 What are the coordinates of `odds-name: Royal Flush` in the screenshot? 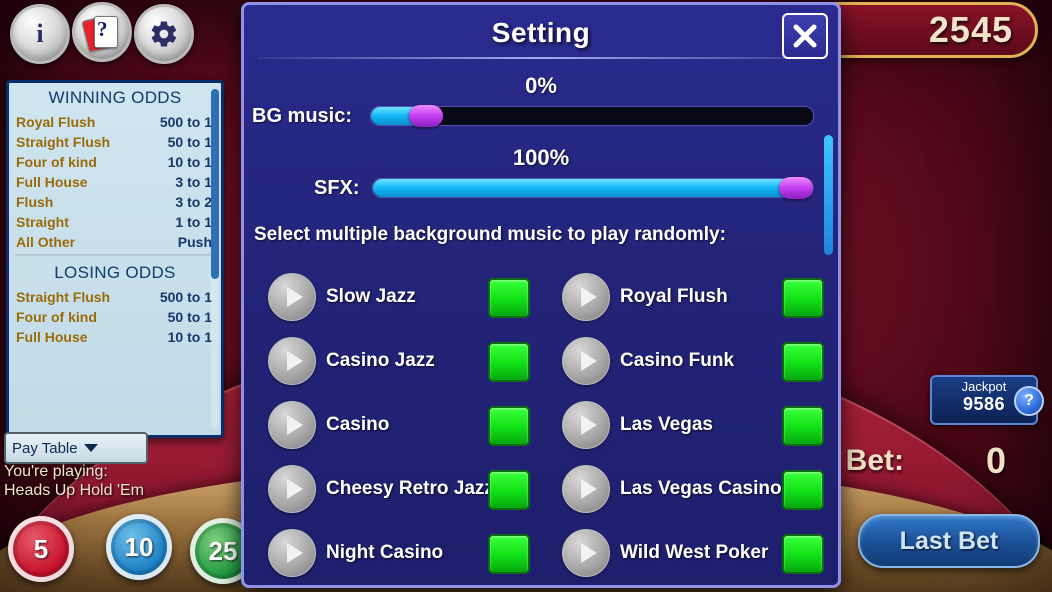 It's located at (56, 122).